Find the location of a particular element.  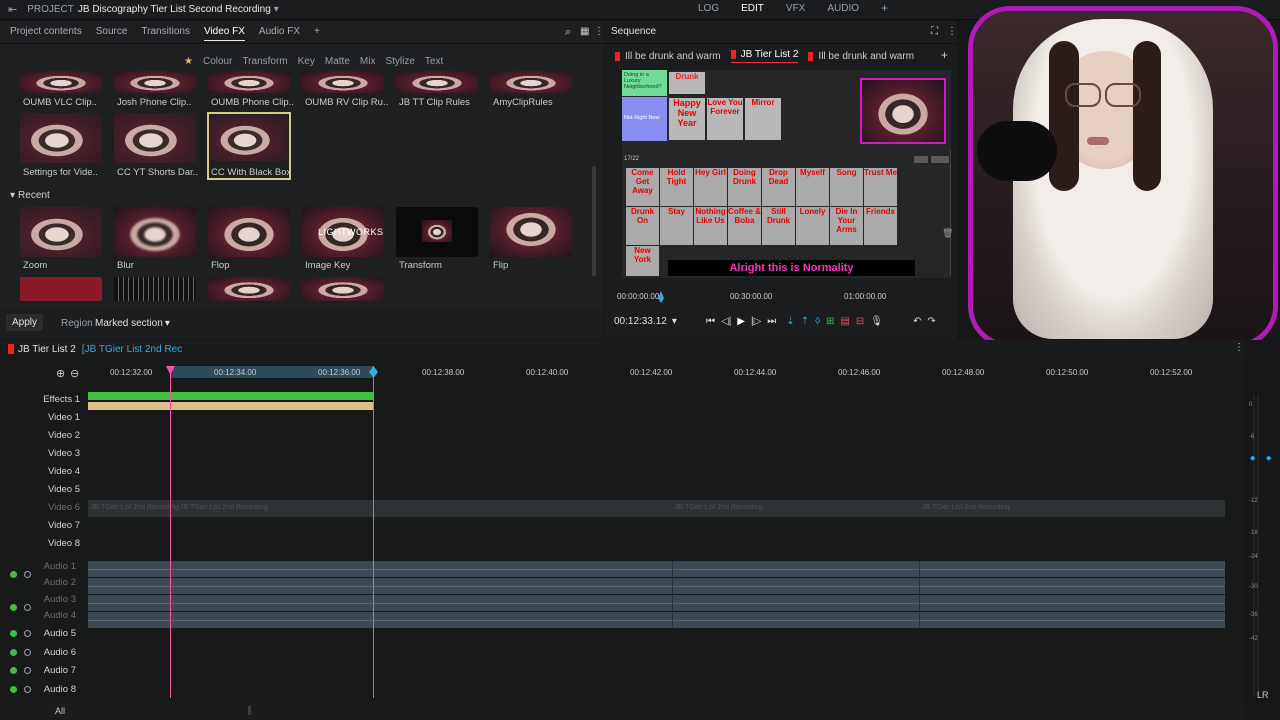

mode-audio: AUDIO is located at coordinates (843, 9).